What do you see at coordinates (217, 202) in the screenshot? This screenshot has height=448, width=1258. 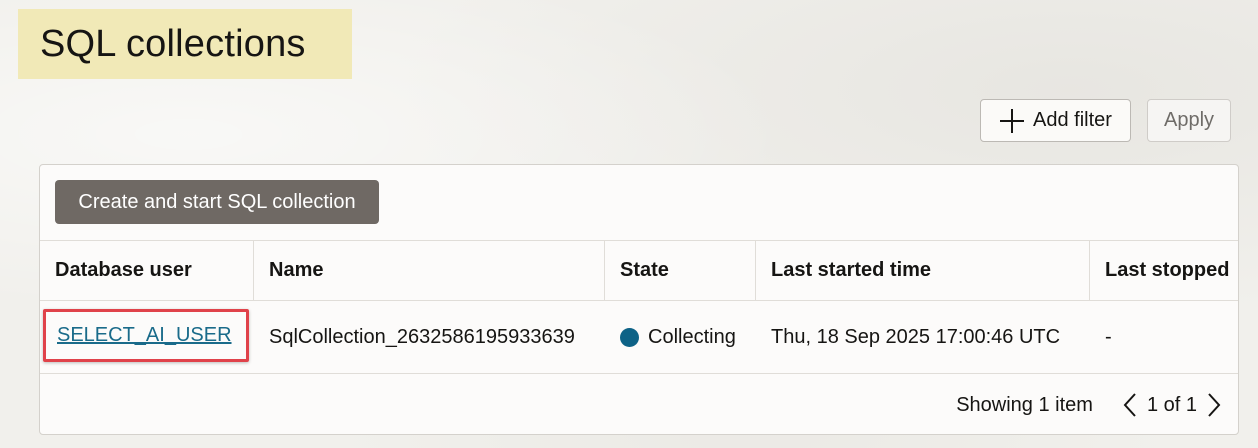 I see `create-and-start-sql-collection-button: Create and start SQL collection` at bounding box center [217, 202].